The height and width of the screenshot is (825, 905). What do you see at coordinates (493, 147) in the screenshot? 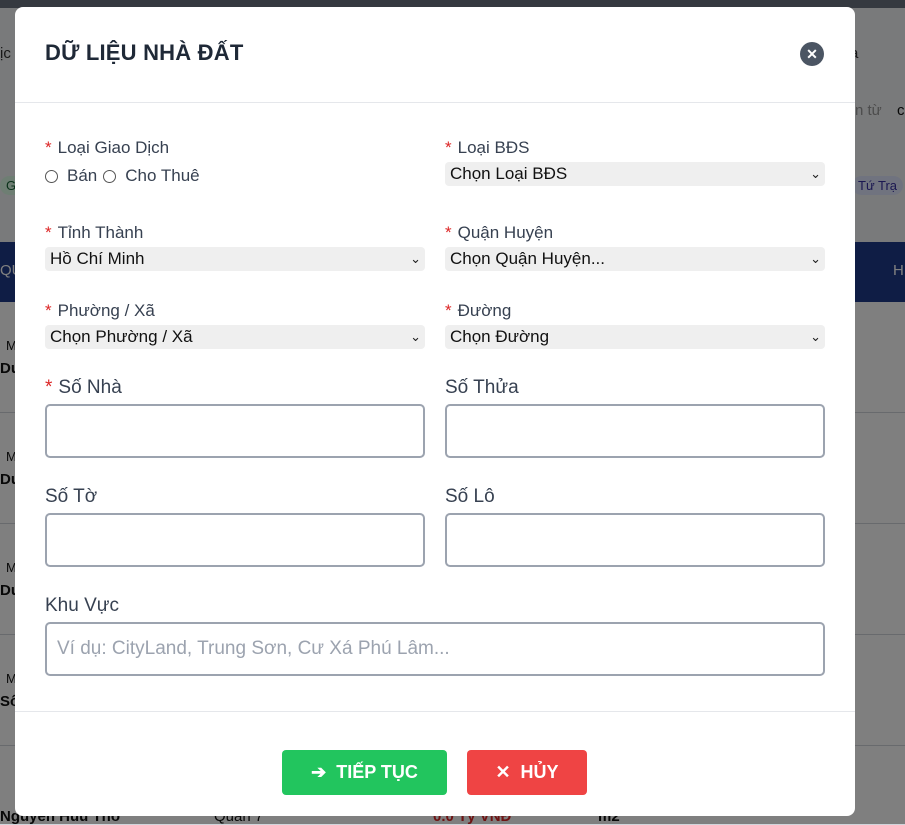
I see `property-type-label-text: Loại BĐS` at bounding box center [493, 147].